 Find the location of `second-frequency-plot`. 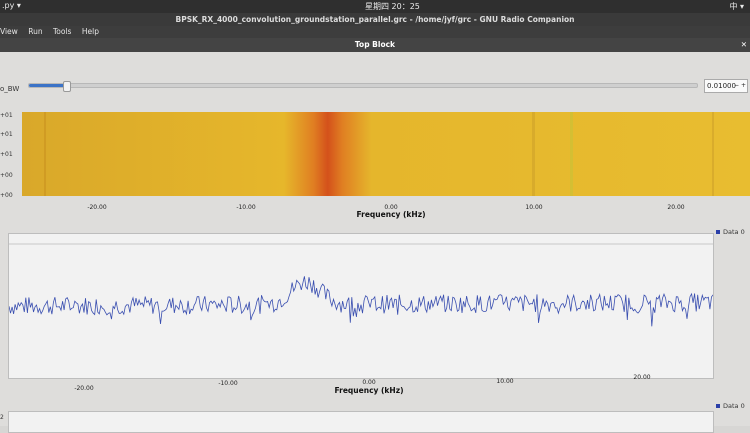

second-frequency-plot is located at coordinates (361, 422).